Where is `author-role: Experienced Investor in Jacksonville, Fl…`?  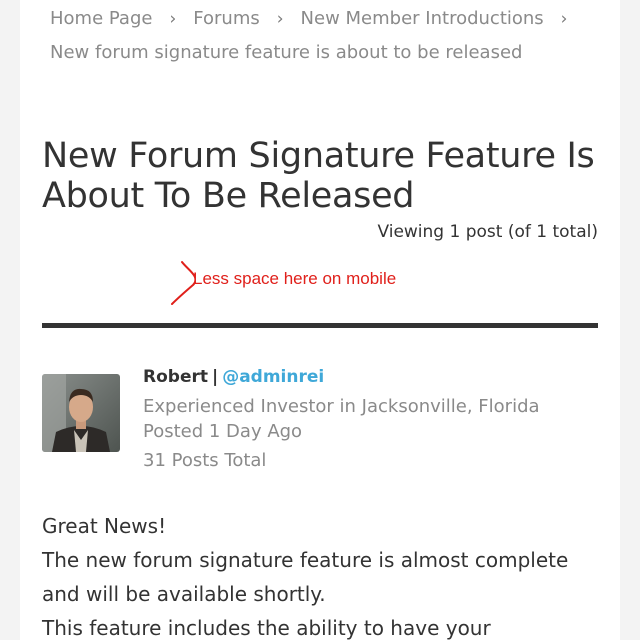
author-role: Experienced Investor in Jacksonville, Fl… is located at coordinates (341, 406).